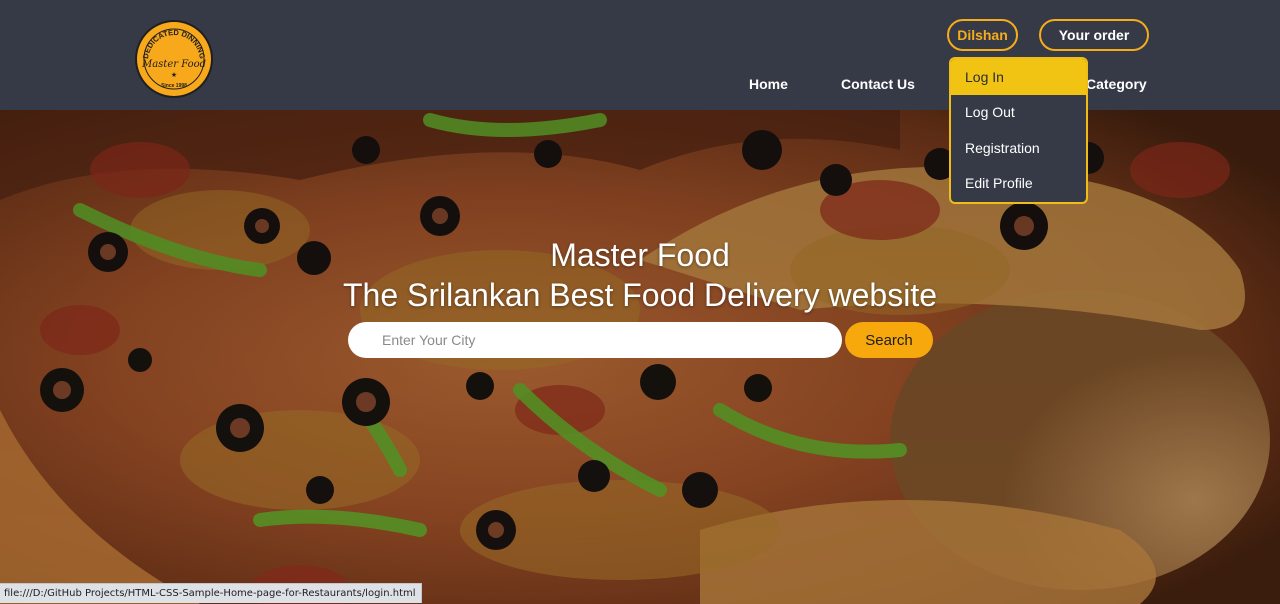 The image size is (1280, 604). What do you see at coordinates (889, 340) in the screenshot?
I see `search-button: Search` at bounding box center [889, 340].